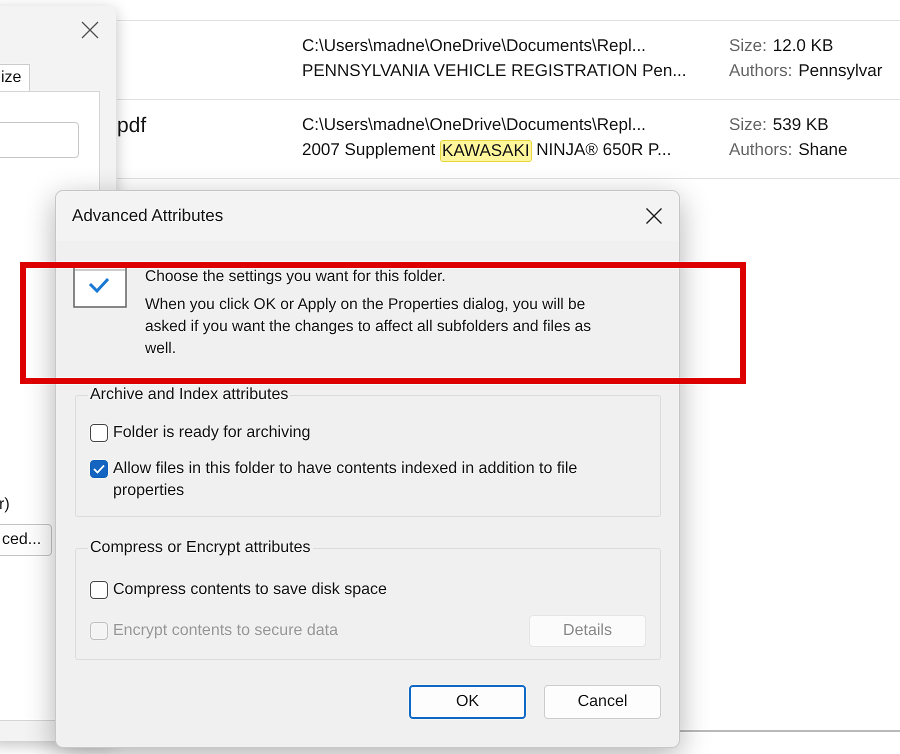 The image size is (900, 754). What do you see at coordinates (39, 140) in the screenshot?
I see `input-field` at bounding box center [39, 140].